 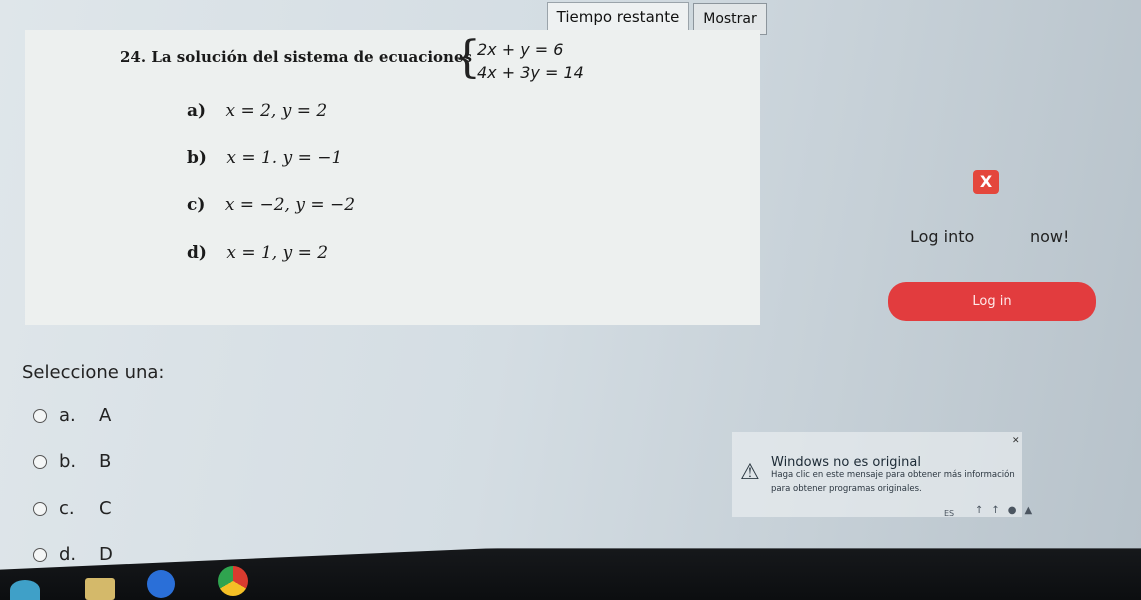 What do you see at coordinates (197, 111) in the screenshot?
I see `option-letter: a)` at bounding box center [197, 111].